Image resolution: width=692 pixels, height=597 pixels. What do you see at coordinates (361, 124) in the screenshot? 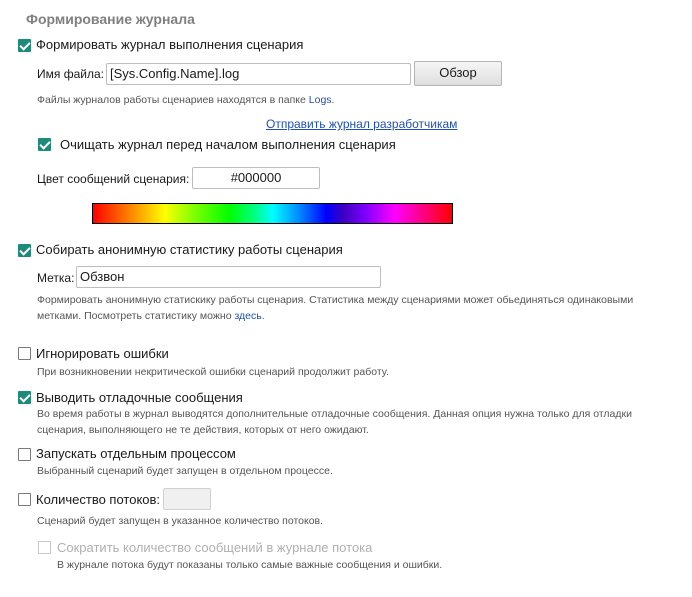
I see `send-log-link: Отправить журнал разработчикам` at bounding box center [361, 124].